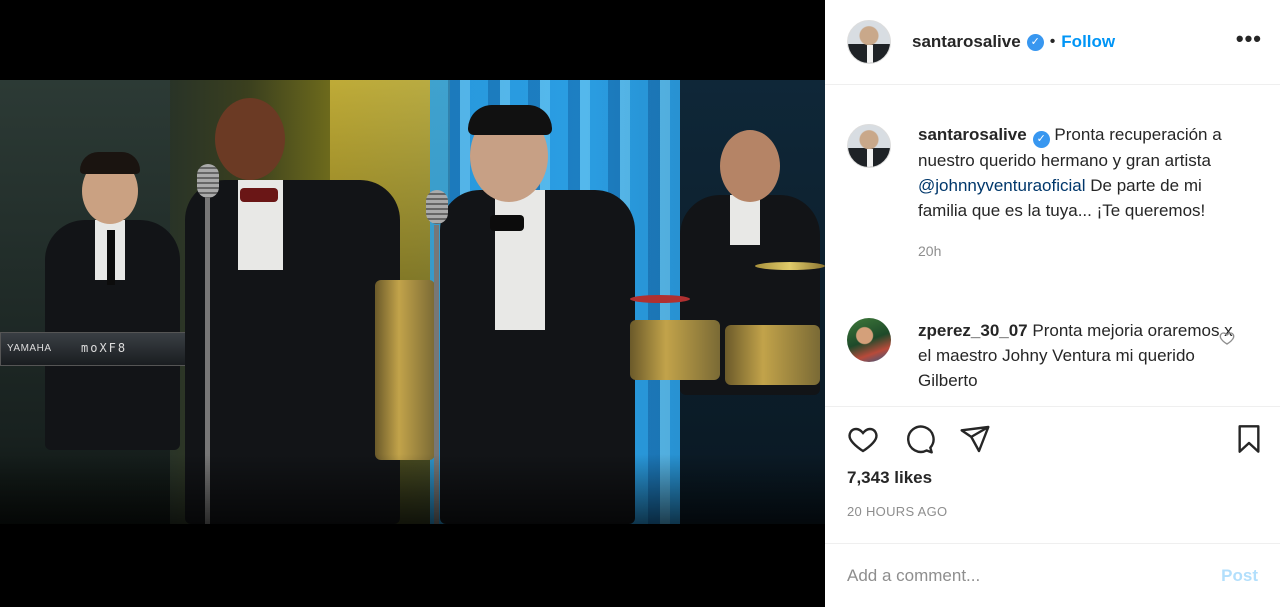  I want to click on caption-username: santarosalive, so click(972, 134).